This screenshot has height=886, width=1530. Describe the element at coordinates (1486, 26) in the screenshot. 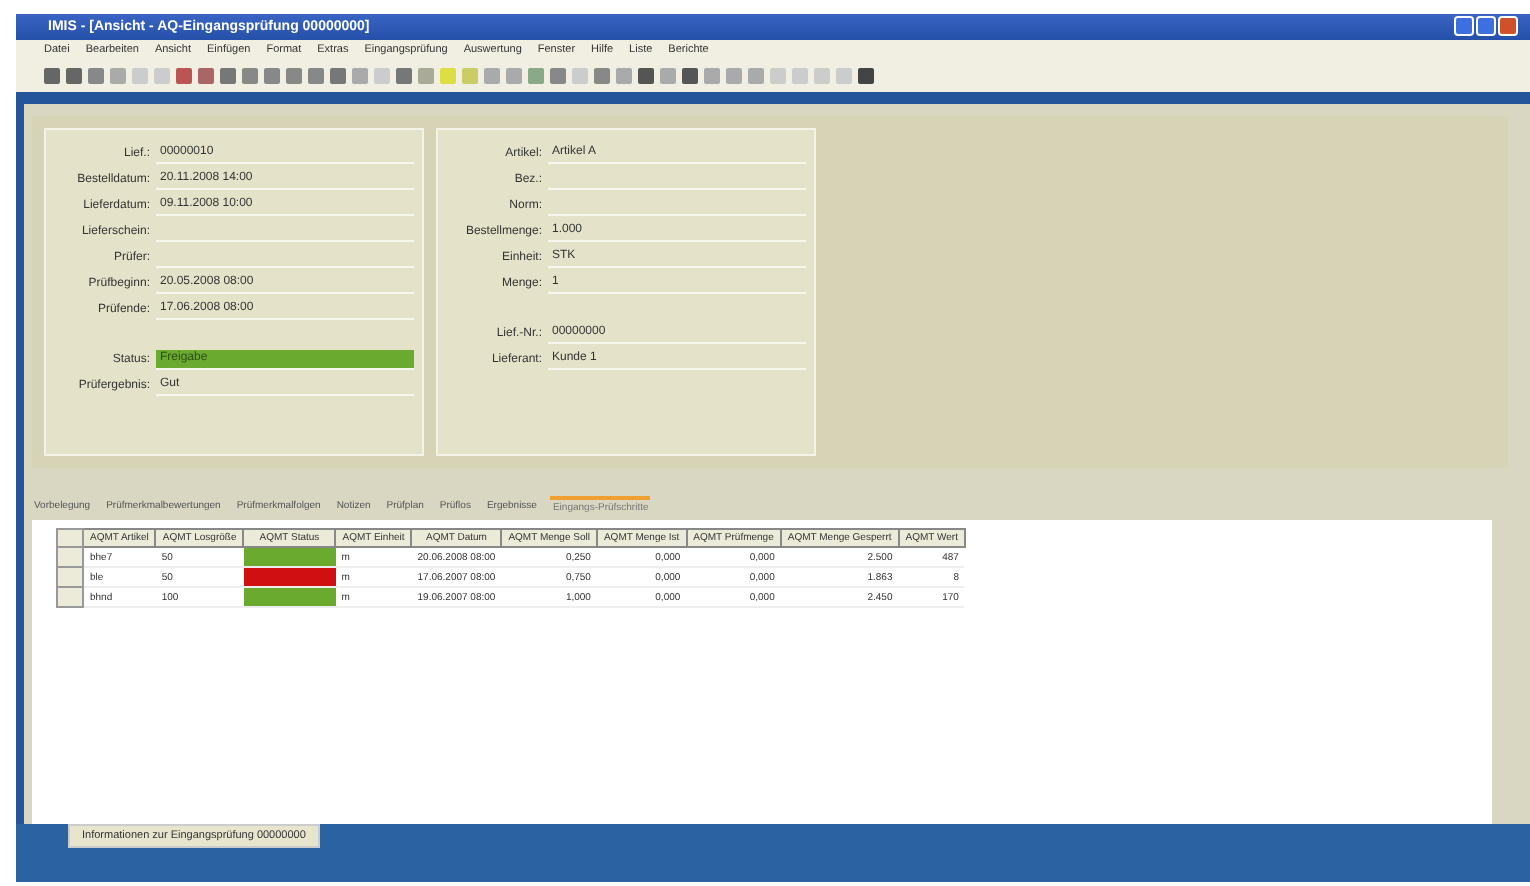

I see `maximize-button` at that location.